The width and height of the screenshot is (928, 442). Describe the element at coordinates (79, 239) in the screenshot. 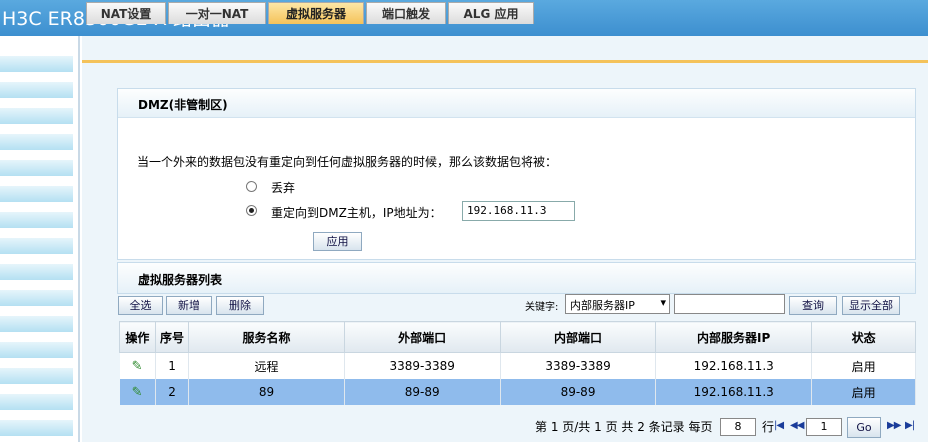

I see `sidebar-divider` at that location.